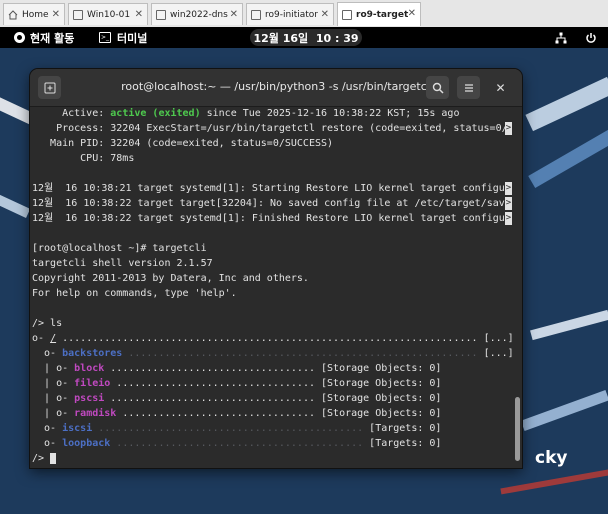  I want to click on vm-tab-label: win2022-dns, so click(199, 14).